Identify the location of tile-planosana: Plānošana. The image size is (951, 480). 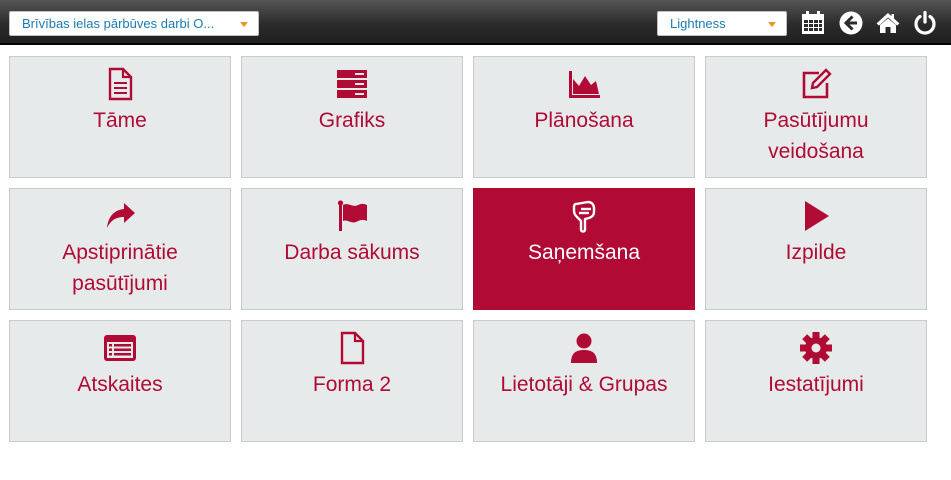
(584, 117).